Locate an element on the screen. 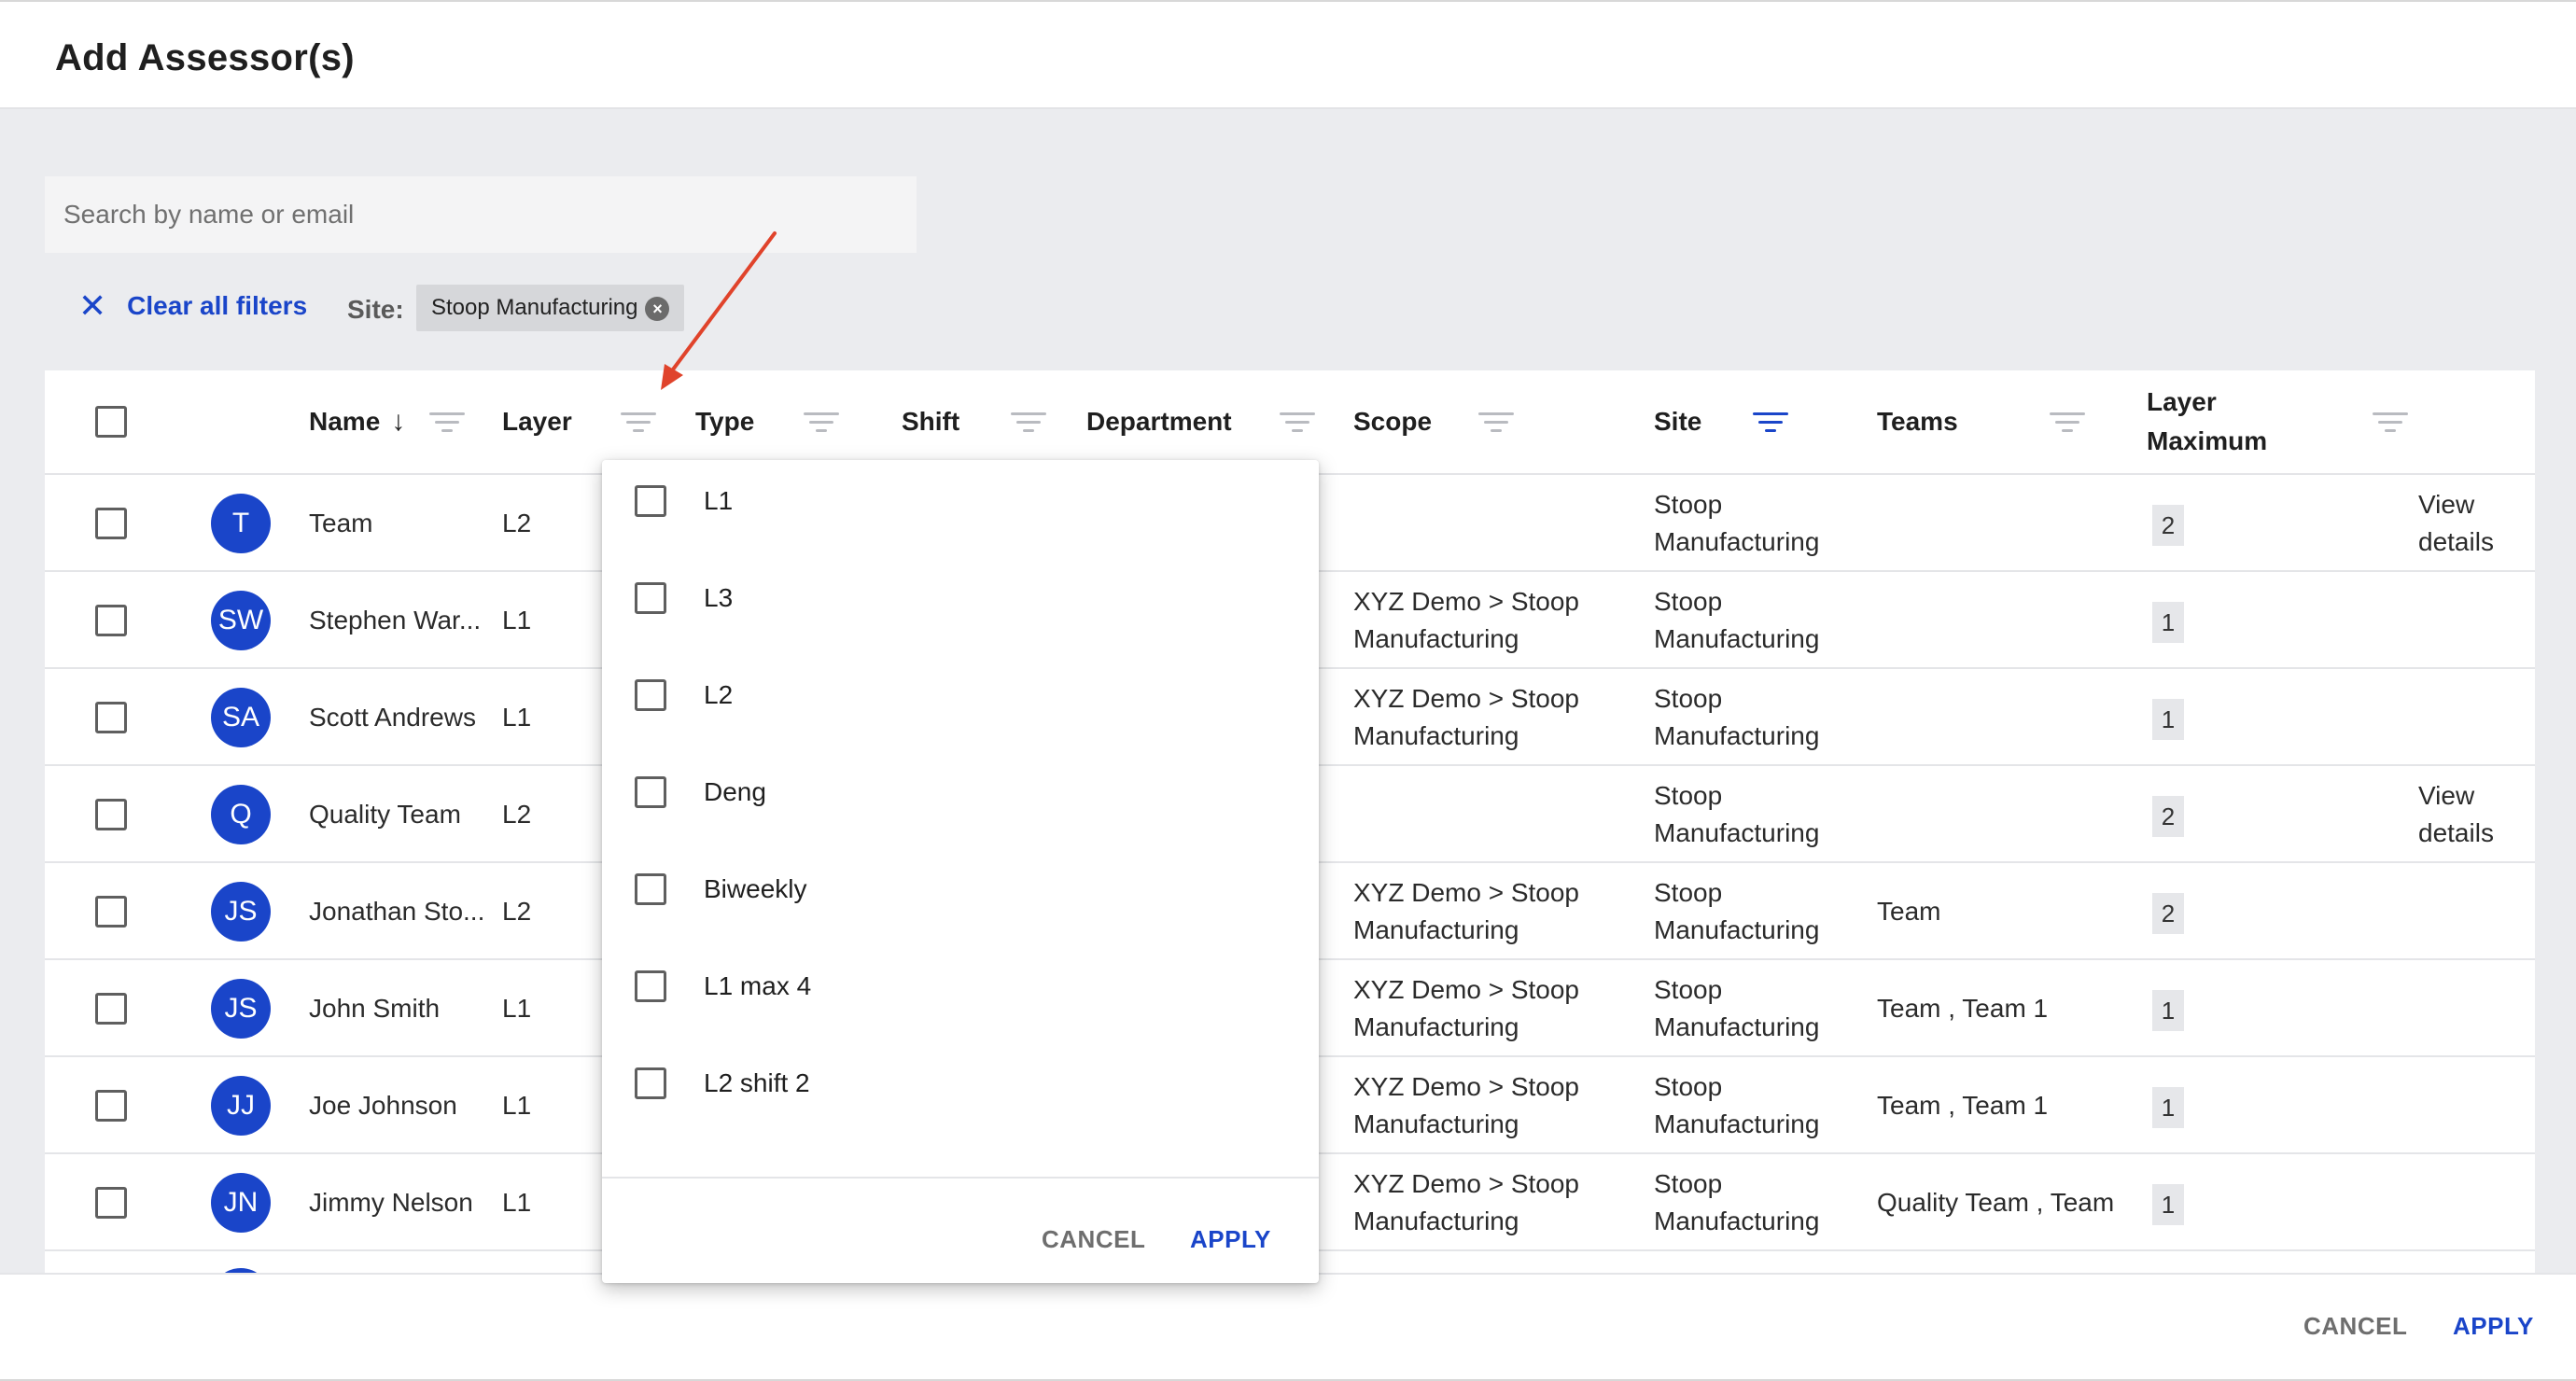  cell-name: Scott Andrews is located at coordinates (392, 717).